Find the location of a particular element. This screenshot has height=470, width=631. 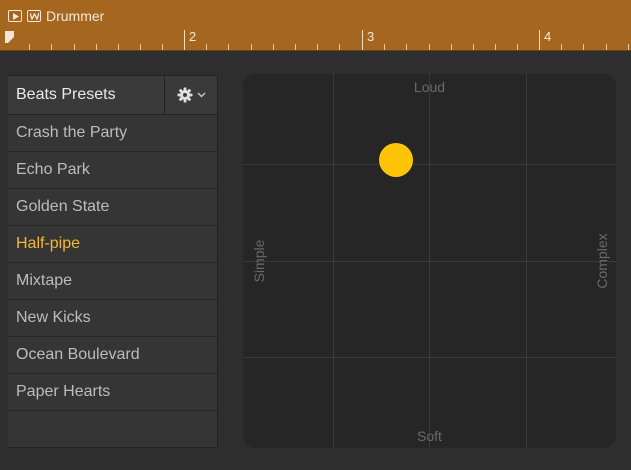

preset-actions-button is located at coordinates (191, 95).